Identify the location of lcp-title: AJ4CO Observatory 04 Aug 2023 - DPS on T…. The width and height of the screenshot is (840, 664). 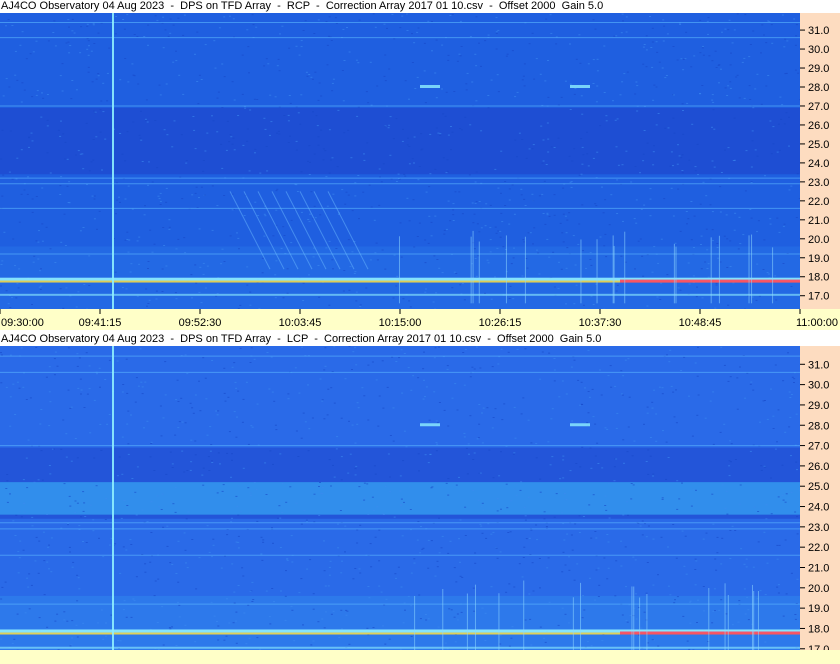
(420, 339).